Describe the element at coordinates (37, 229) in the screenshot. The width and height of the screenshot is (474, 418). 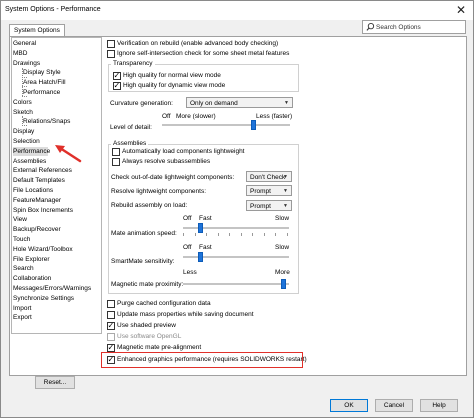
I see `nav-item: Backup/Recover` at that location.